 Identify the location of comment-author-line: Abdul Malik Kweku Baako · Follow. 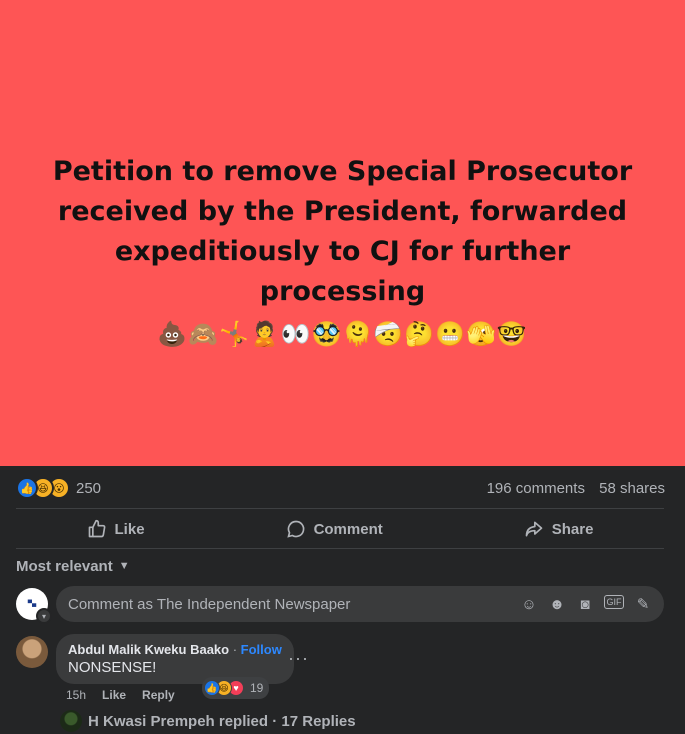
(175, 649).